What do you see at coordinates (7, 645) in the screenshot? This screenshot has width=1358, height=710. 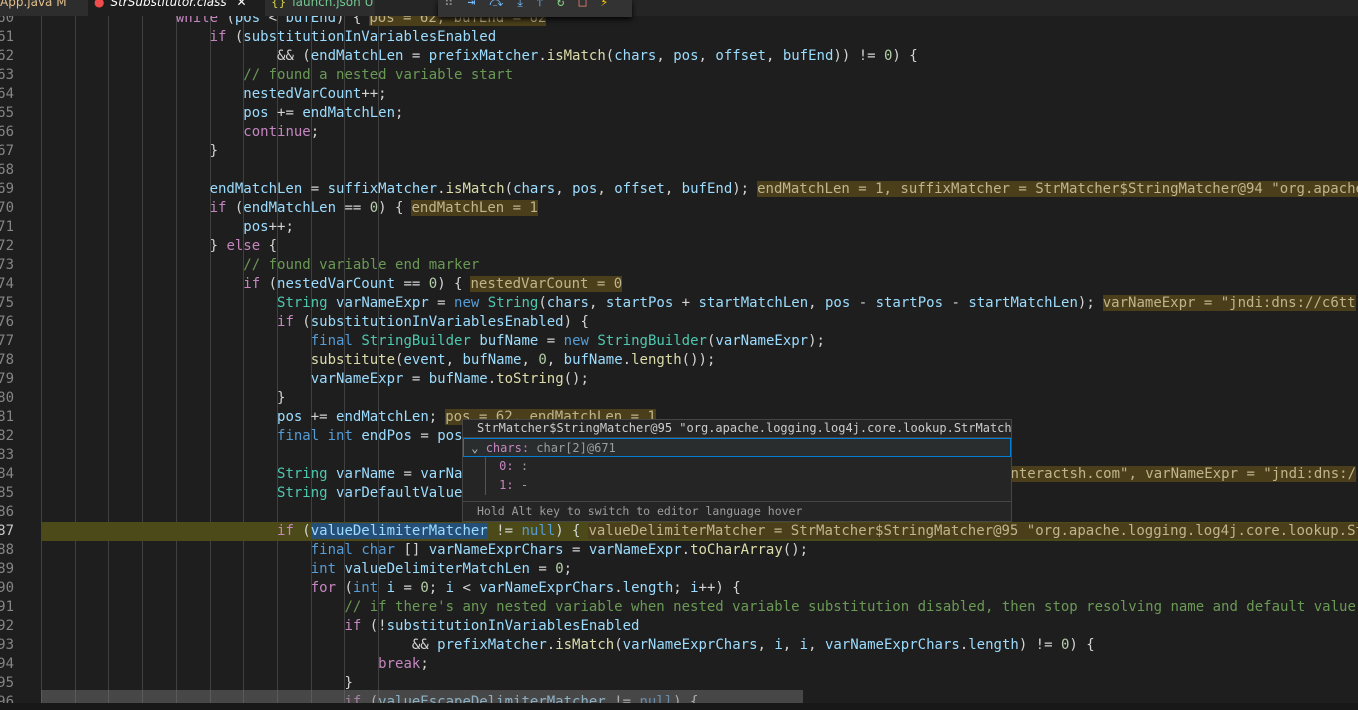 I see `line-number: 93` at bounding box center [7, 645].